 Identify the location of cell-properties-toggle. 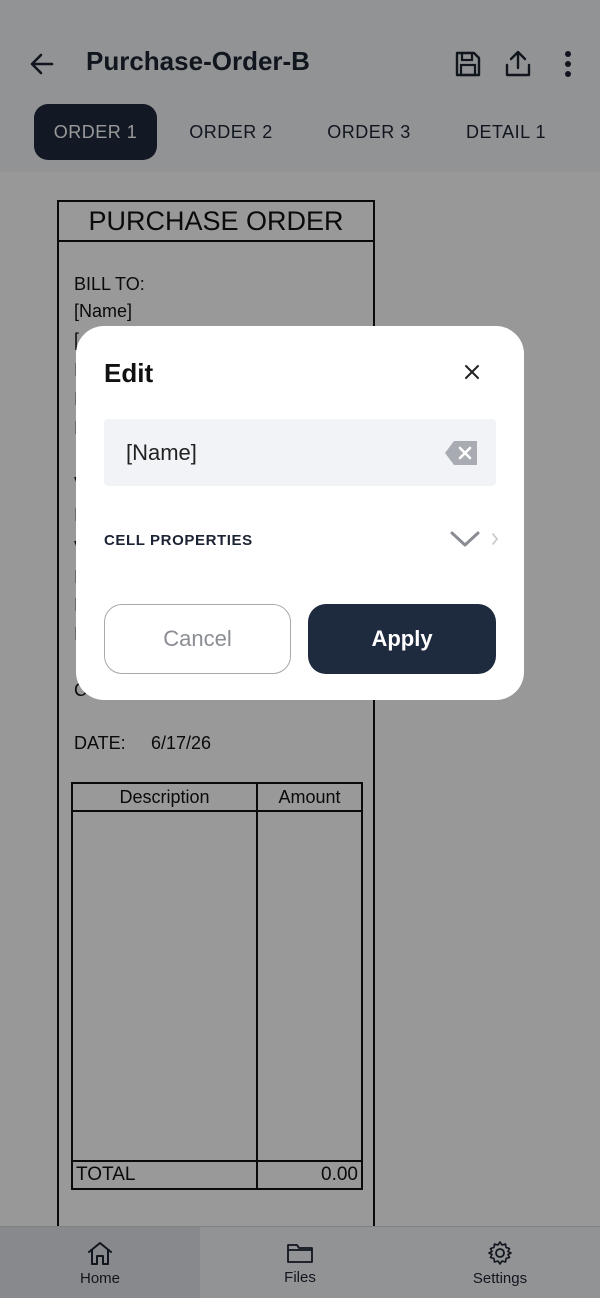
(465, 539).